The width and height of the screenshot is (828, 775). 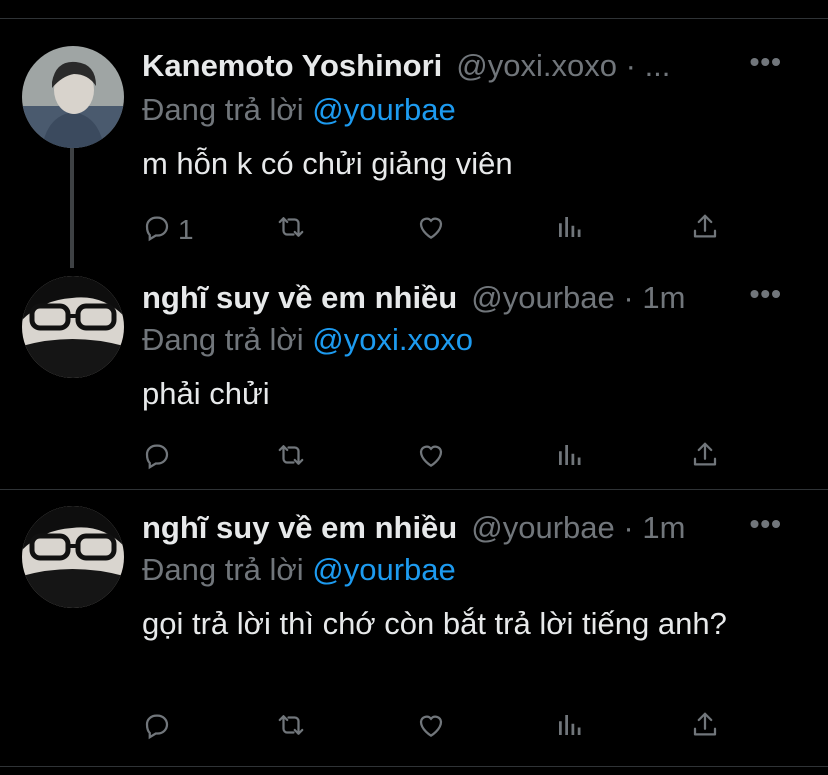 I want to click on replying-to: Đang trả lời @yoxi.xoxo, so click(x=307, y=340).